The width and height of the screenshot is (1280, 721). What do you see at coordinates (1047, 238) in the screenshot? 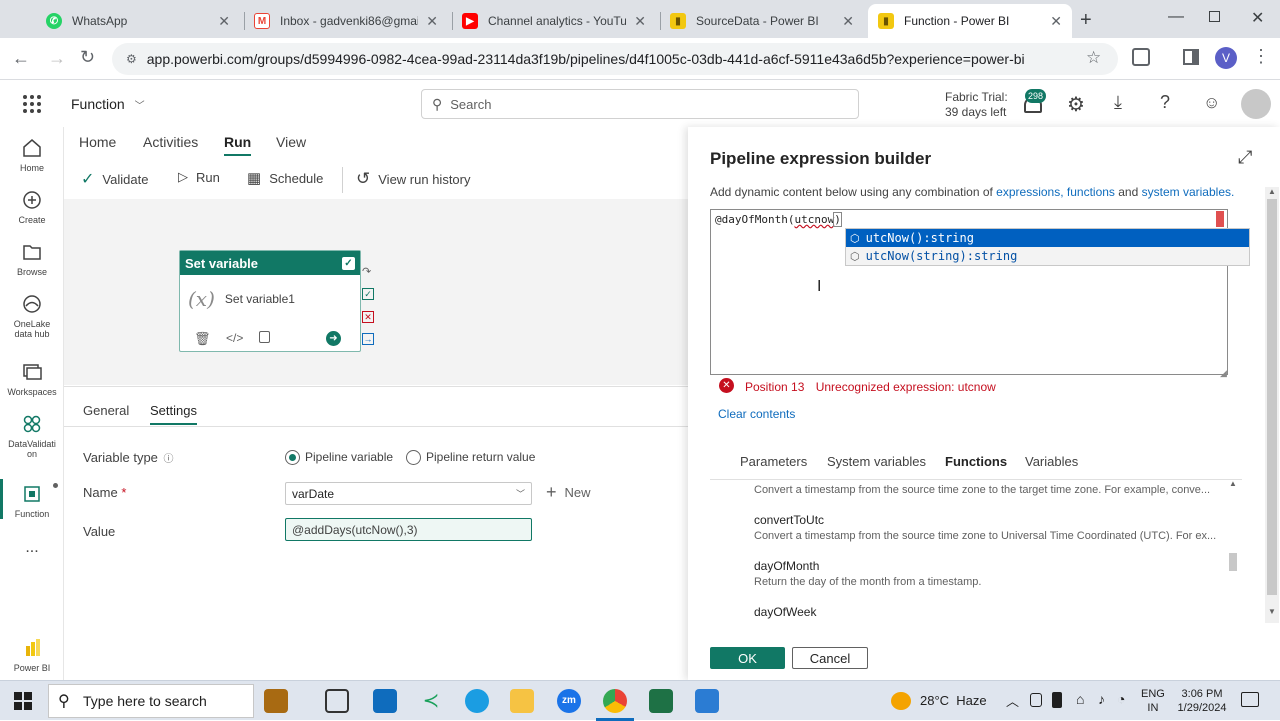
I see `suggestion-item: ⬡ utcNow():string` at bounding box center [1047, 238].